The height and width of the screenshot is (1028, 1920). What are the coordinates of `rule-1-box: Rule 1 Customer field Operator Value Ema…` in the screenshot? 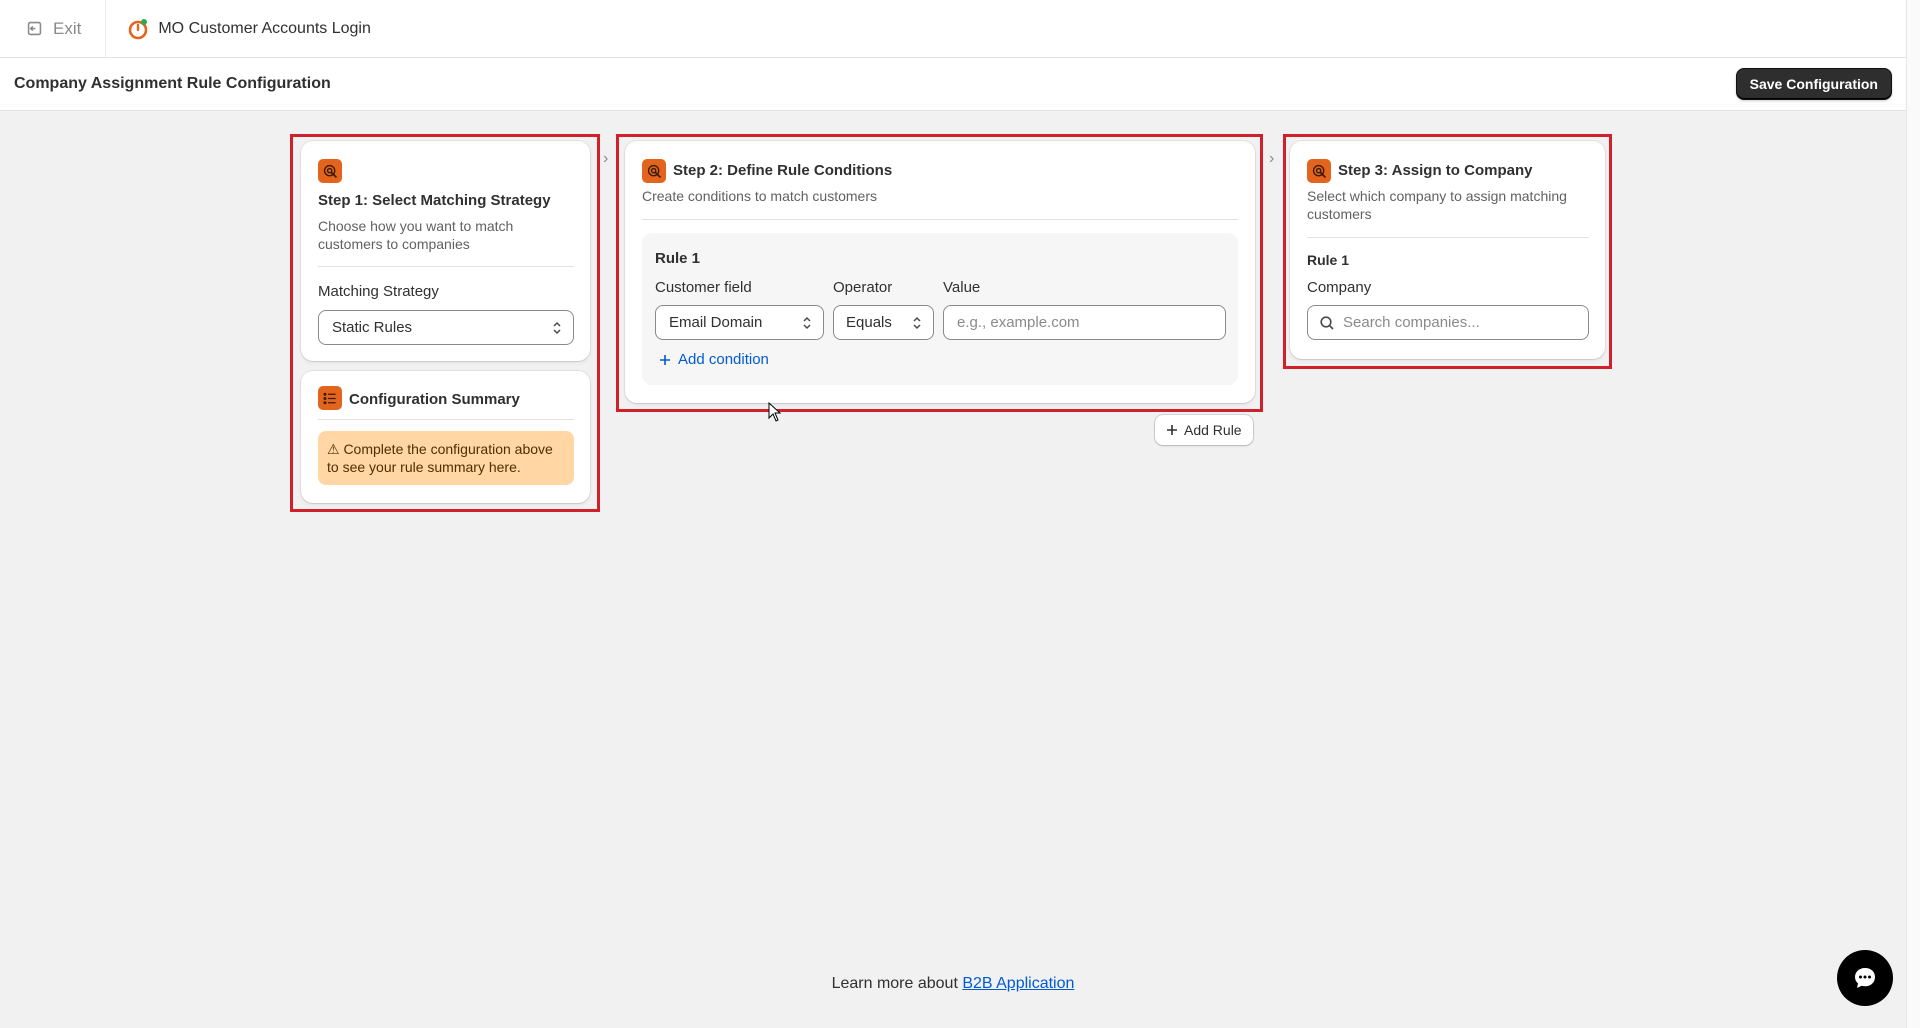 It's located at (940, 309).